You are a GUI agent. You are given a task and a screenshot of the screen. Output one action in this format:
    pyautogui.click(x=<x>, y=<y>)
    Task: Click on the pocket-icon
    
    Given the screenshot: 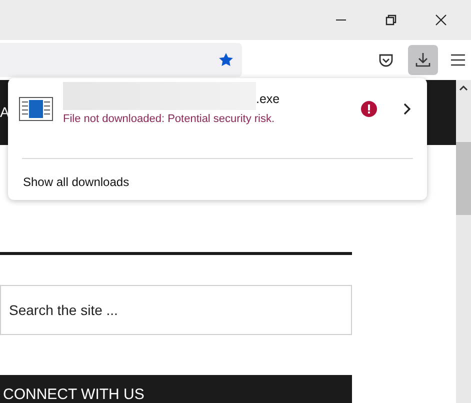 What is the action you would take?
    pyautogui.click(x=386, y=60)
    